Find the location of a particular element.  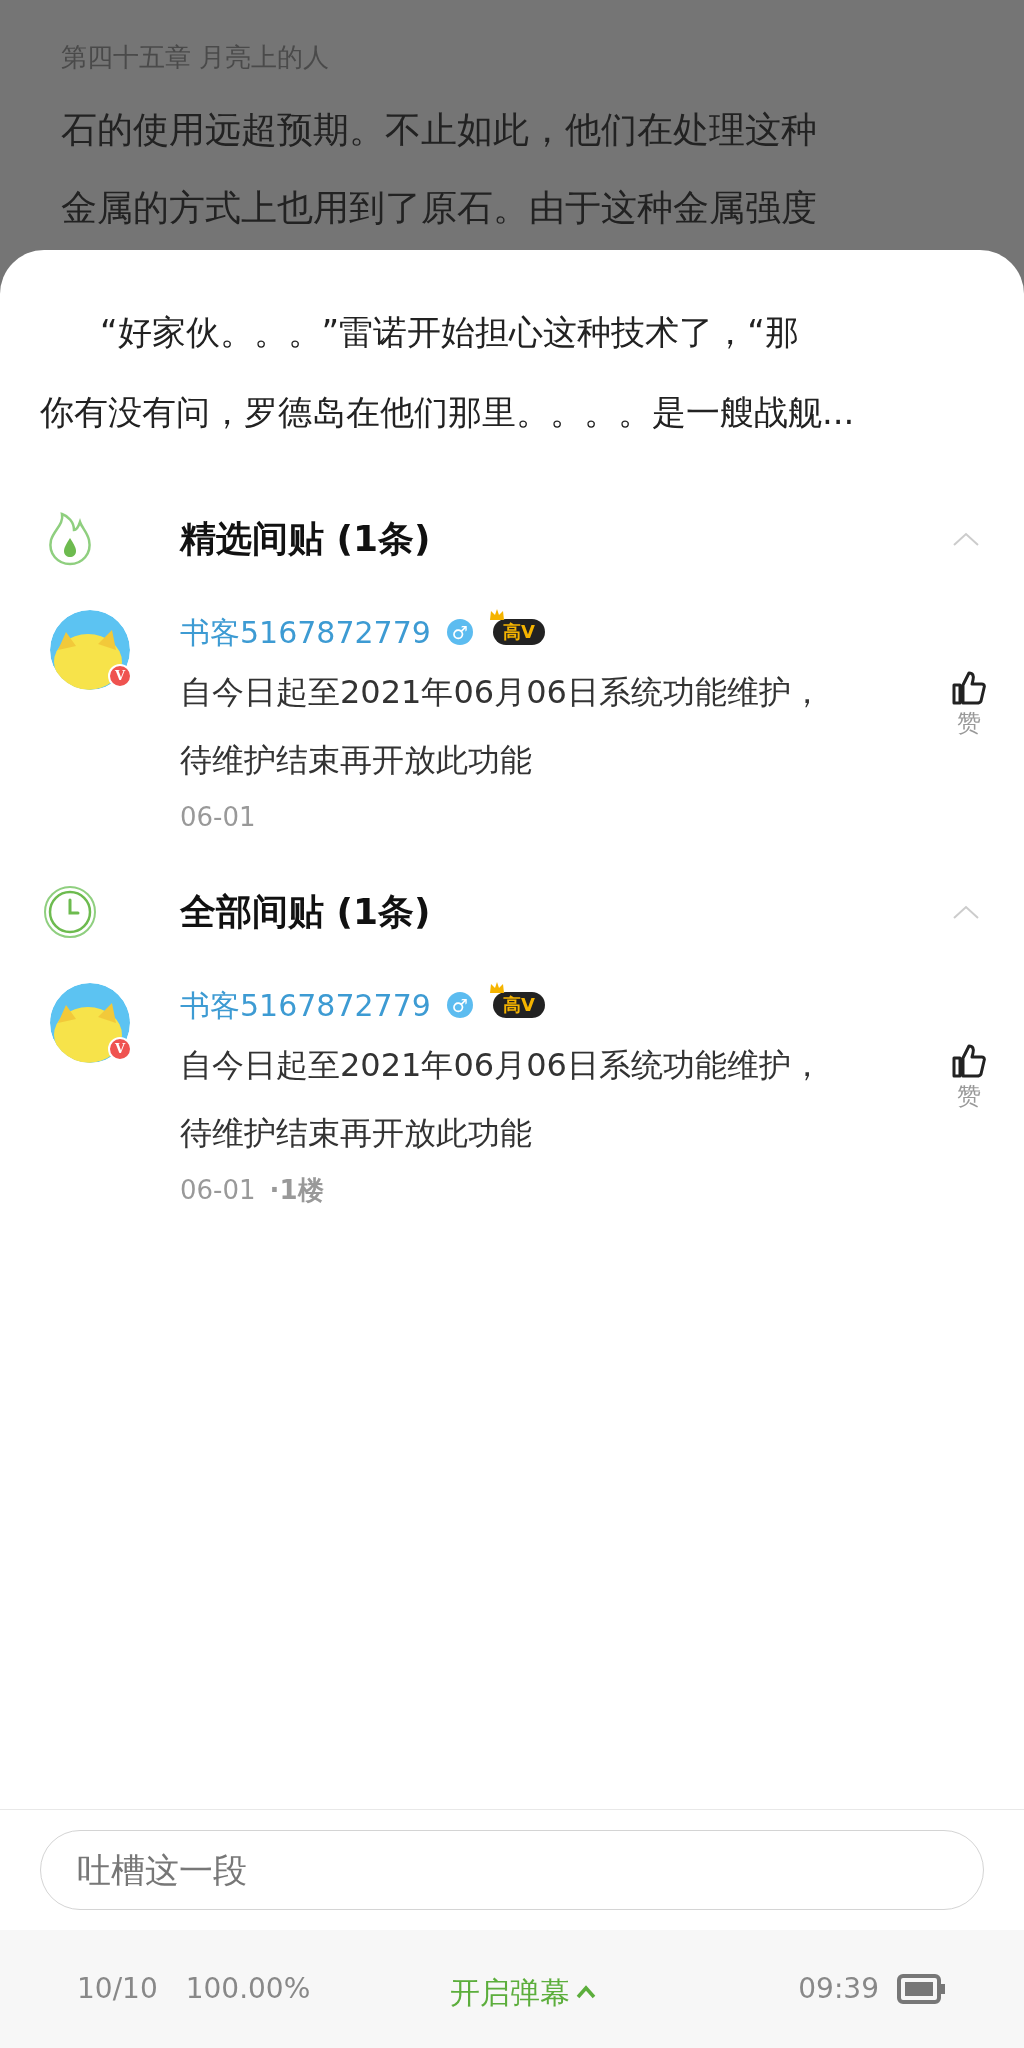

clock-time: 09:39 is located at coordinates (838, 1989).